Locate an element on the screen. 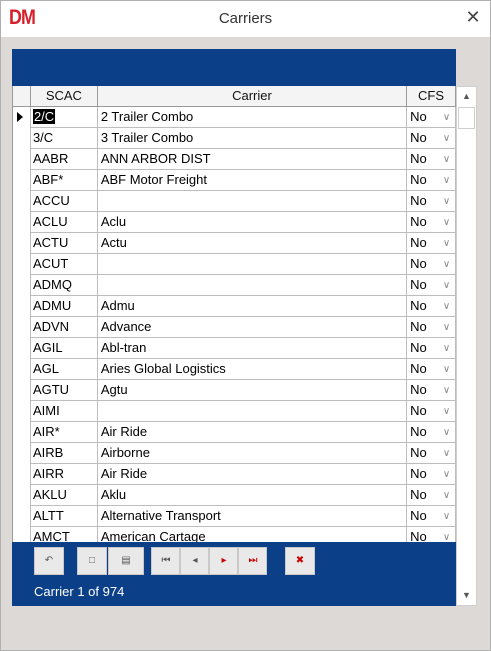 The height and width of the screenshot is (651, 491). scac-cell: AGL is located at coordinates (64, 369).